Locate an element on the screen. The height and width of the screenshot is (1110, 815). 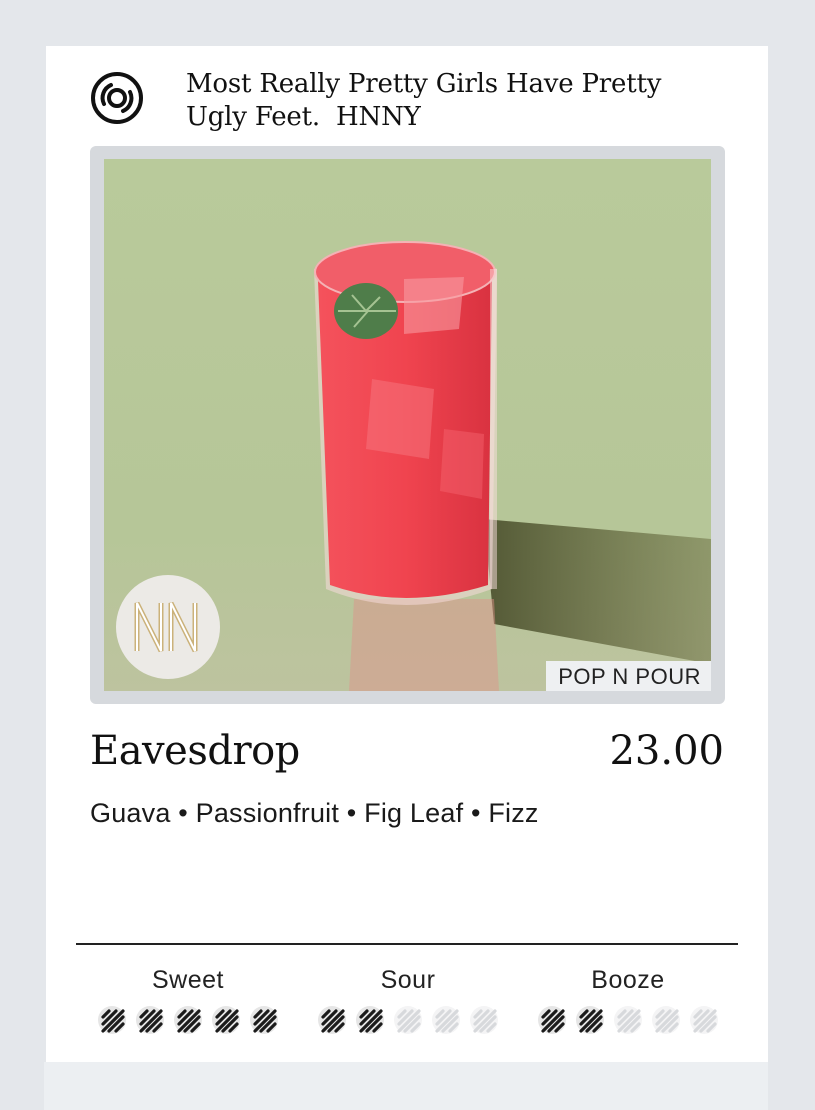
ingredients-list: Guava • Passionfruit • Fig Leaf • Fizz is located at coordinates (314, 813).